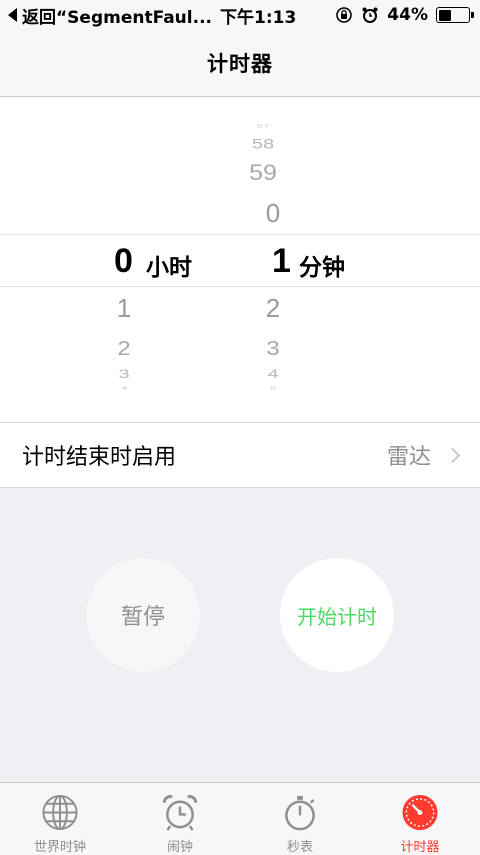 The width and height of the screenshot is (480, 855). What do you see at coordinates (258, 17) in the screenshot?
I see `status-time: 下午1:13` at bounding box center [258, 17].